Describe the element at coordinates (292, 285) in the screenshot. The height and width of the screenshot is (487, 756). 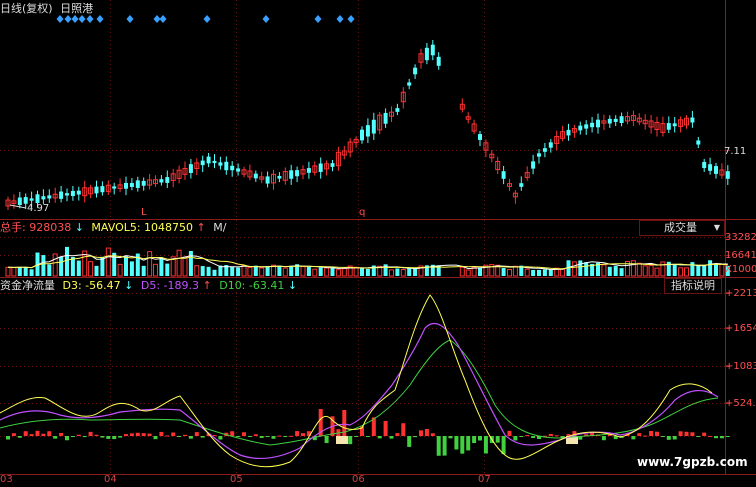
I see `d10-arrow-icon: ↓` at that location.